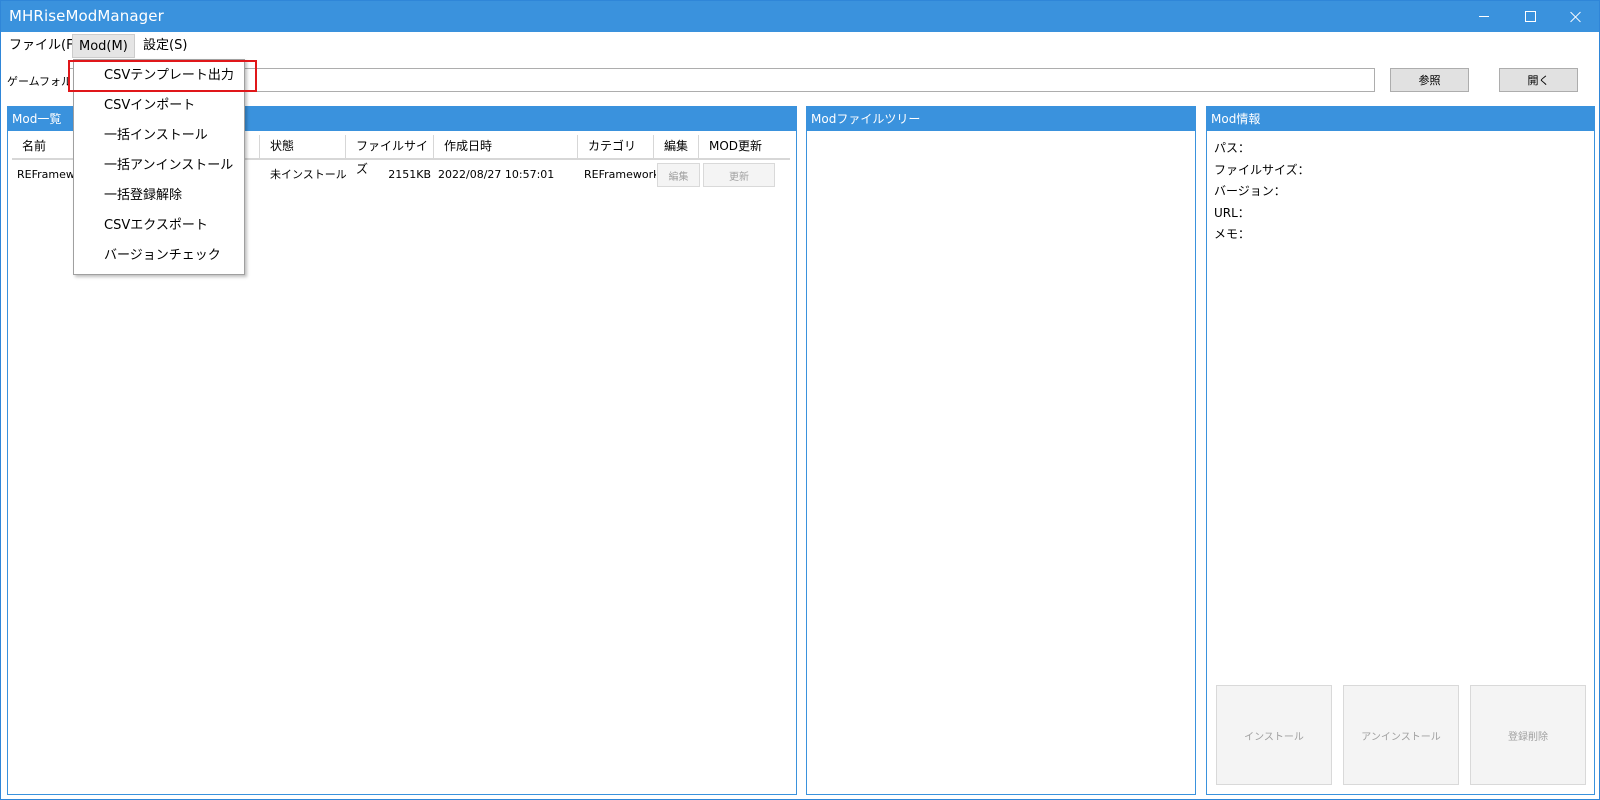  Describe the element at coordinates (1262, 170) in the screenshot. I see `info-filesize-label: ファイルサイズ：` at that location.